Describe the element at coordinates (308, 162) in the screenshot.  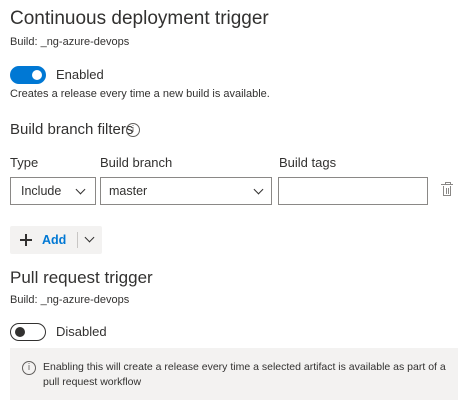
I see `column-header-tags: Build tags` at that location.